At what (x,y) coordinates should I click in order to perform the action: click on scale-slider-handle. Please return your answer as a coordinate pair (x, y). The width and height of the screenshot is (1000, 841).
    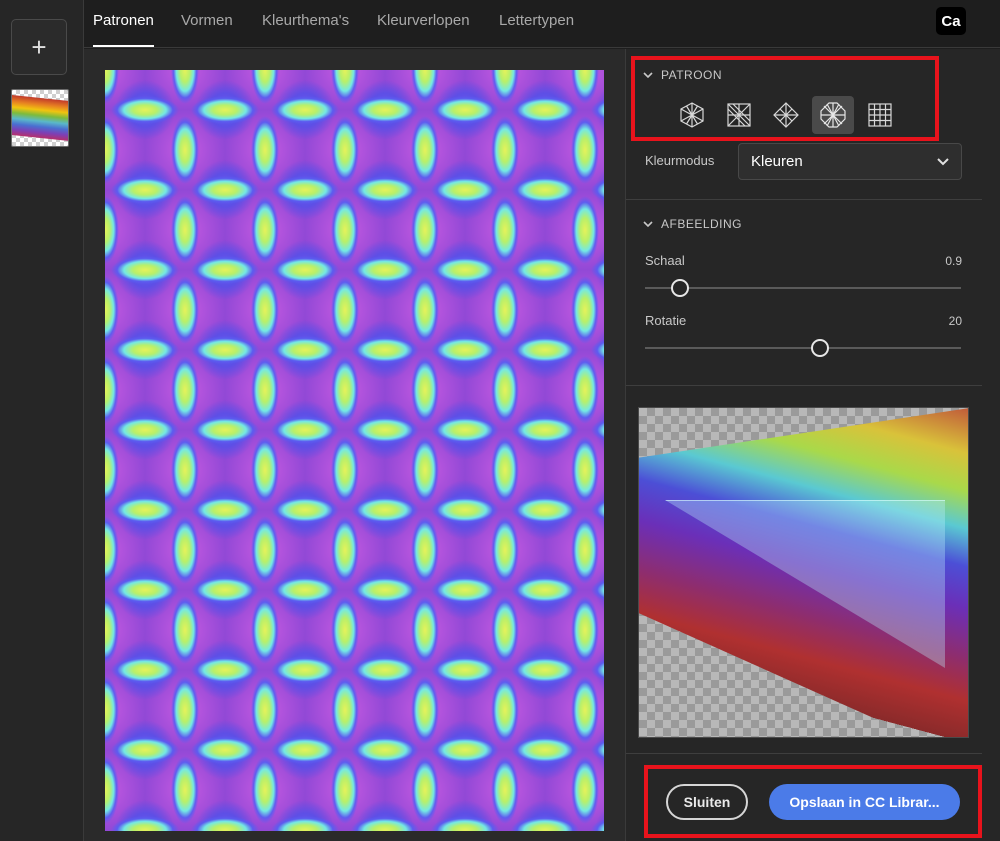
    Looking at the image, I should click on (679, 288).